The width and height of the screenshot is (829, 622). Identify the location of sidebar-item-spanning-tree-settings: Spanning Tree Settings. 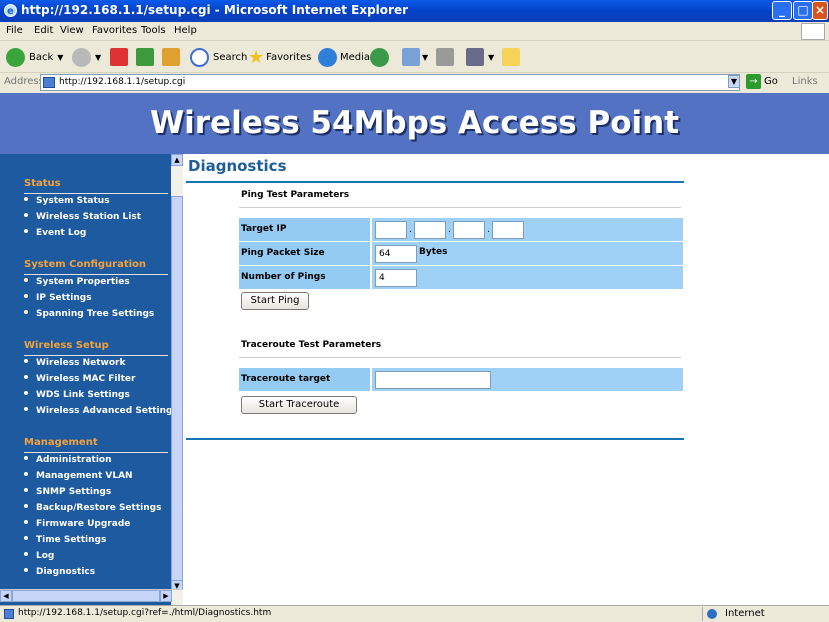
(89, 314).